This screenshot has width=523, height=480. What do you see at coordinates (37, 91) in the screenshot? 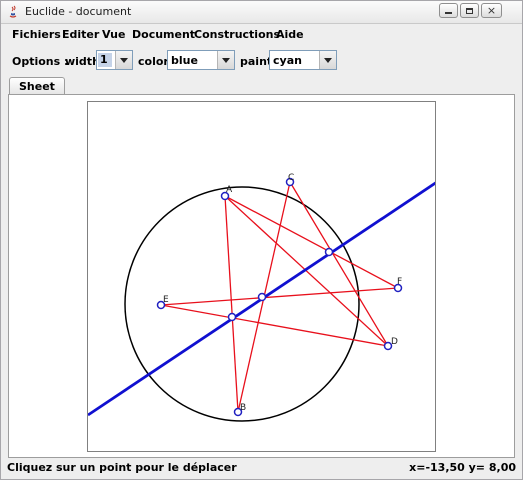
I see `tab-sheet-1: Sheet 1` at bounding box center [37, 91].